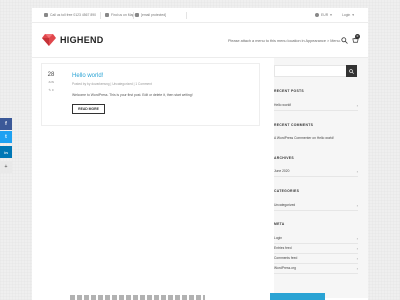 This screenshot has height=300, width=400. I want to click on comment-count: 0, so click(52, 90).